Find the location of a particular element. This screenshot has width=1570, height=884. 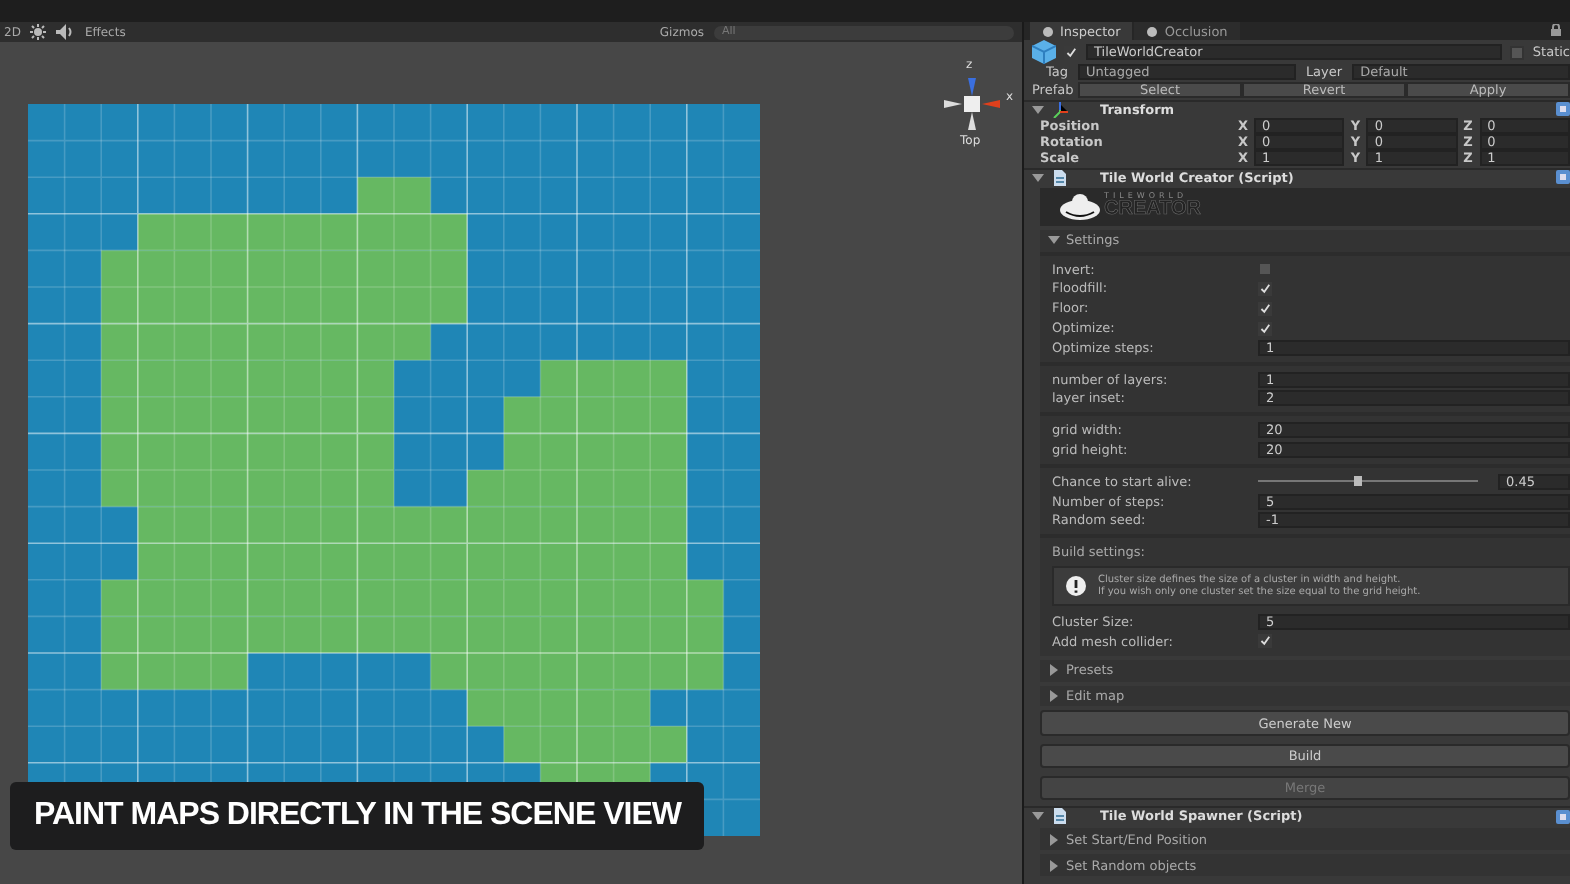

lock-icon is located at coordinates (1556, 30).